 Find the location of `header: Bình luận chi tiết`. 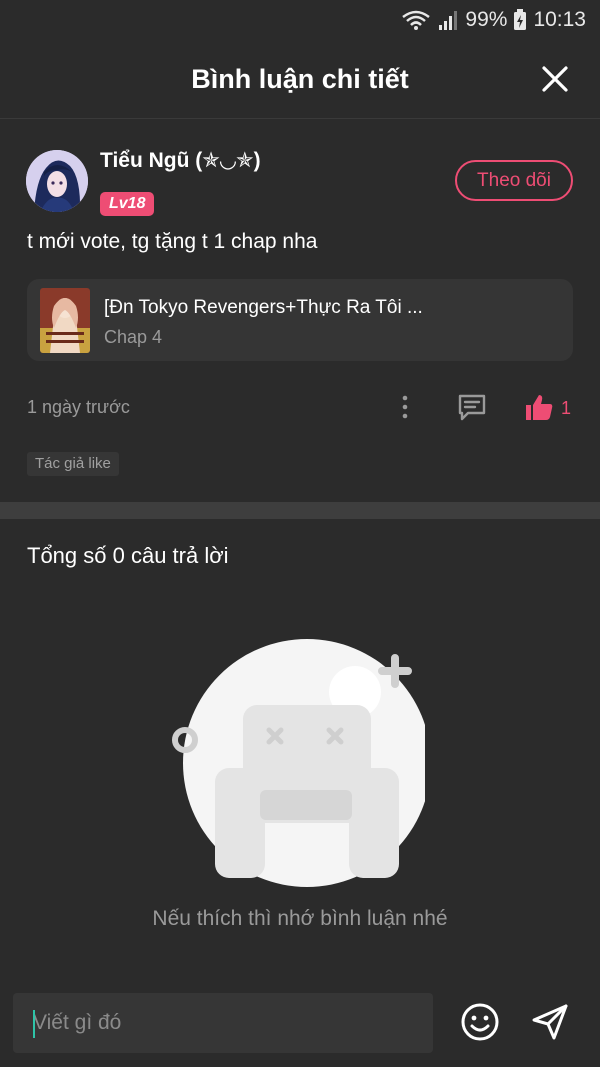

header: Bình luận chi tiết is located at coordinates (300, 79).